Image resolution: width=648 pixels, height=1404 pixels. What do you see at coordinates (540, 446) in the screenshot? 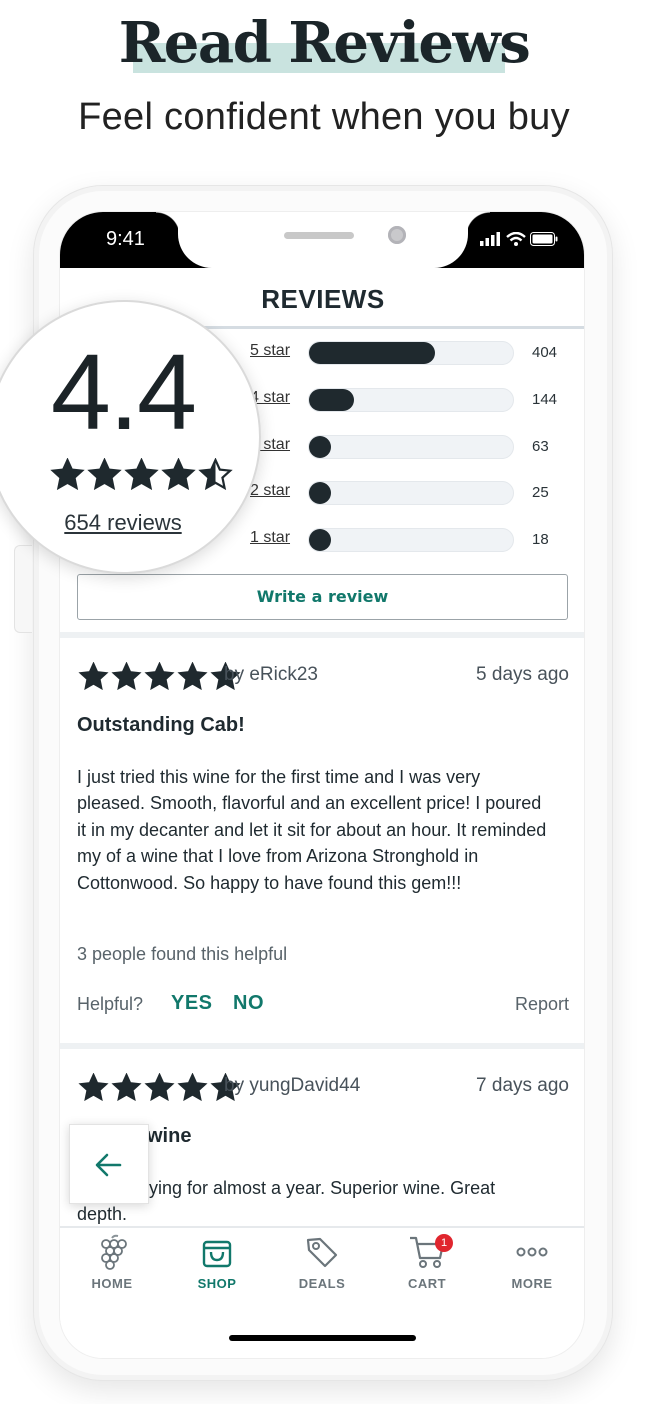
I see `histogram-count: 63` at bounding box center [540, 446].